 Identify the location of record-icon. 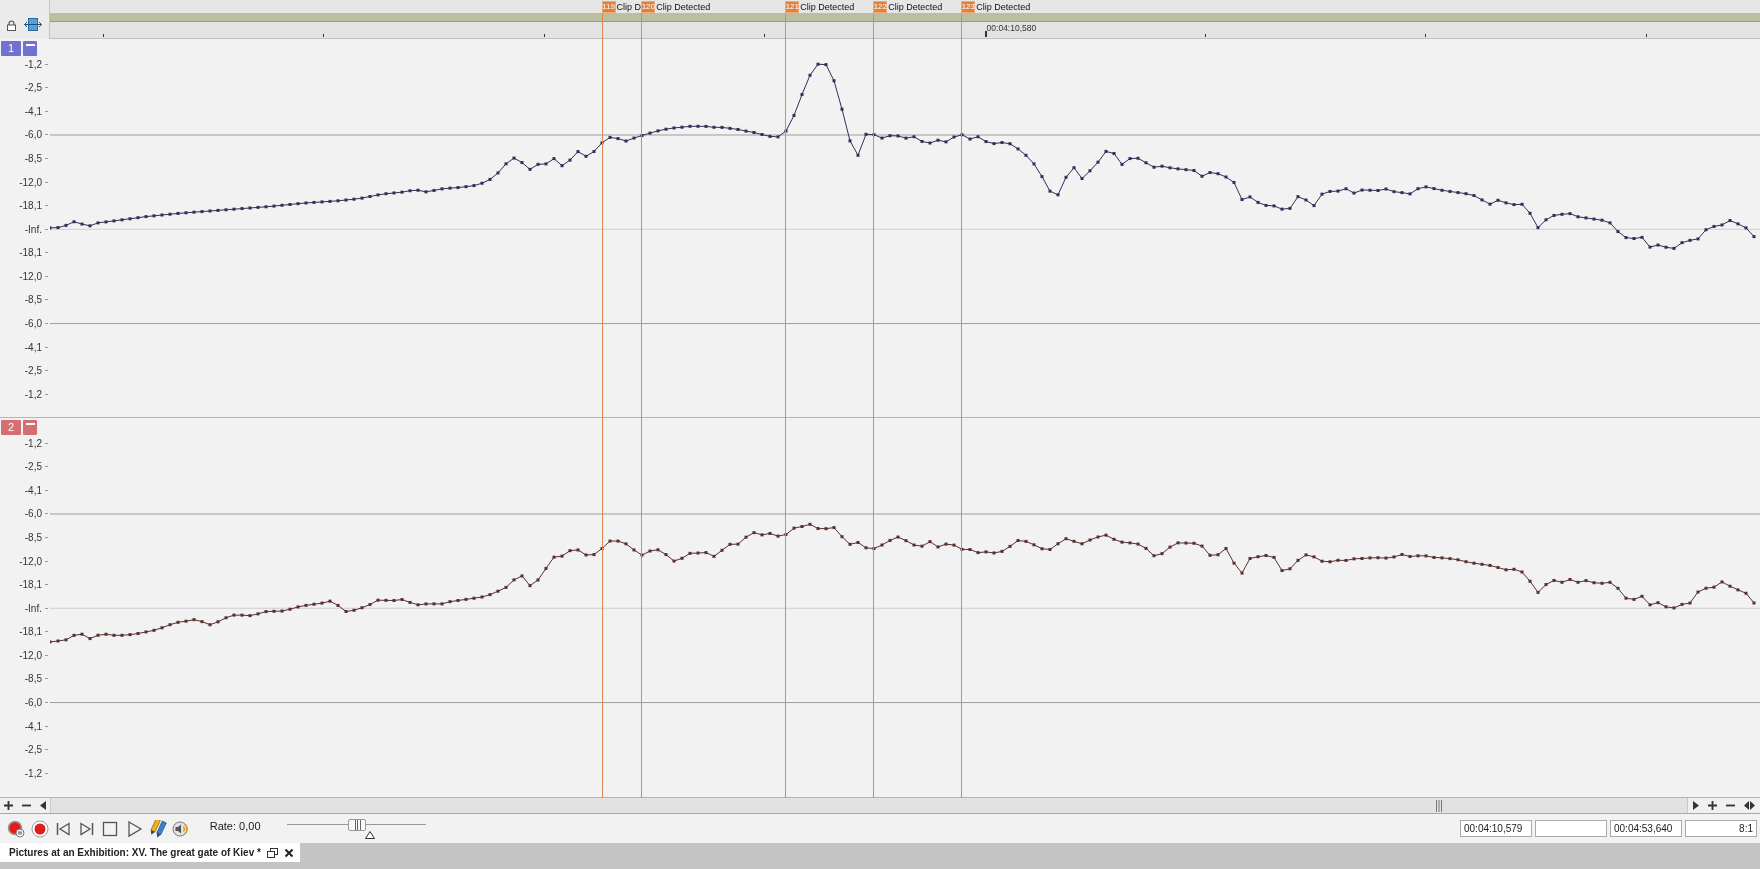
(39, 828).